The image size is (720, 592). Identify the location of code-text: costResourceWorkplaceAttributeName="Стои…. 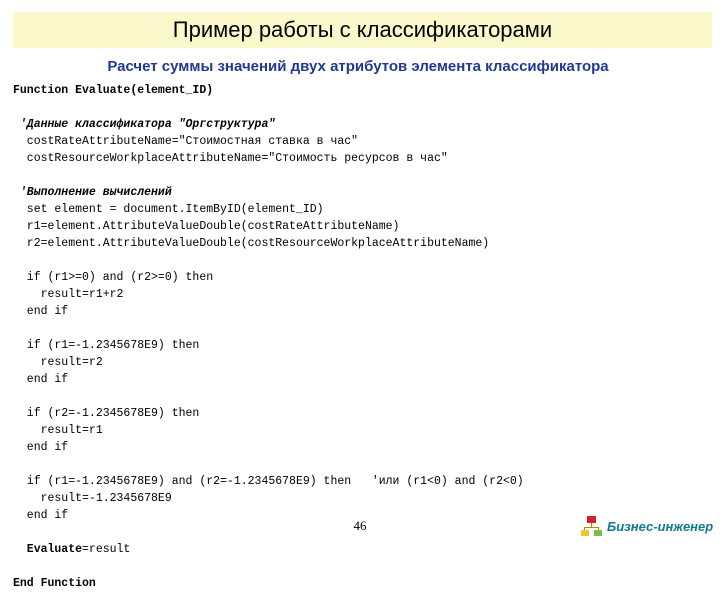
(230, 158).